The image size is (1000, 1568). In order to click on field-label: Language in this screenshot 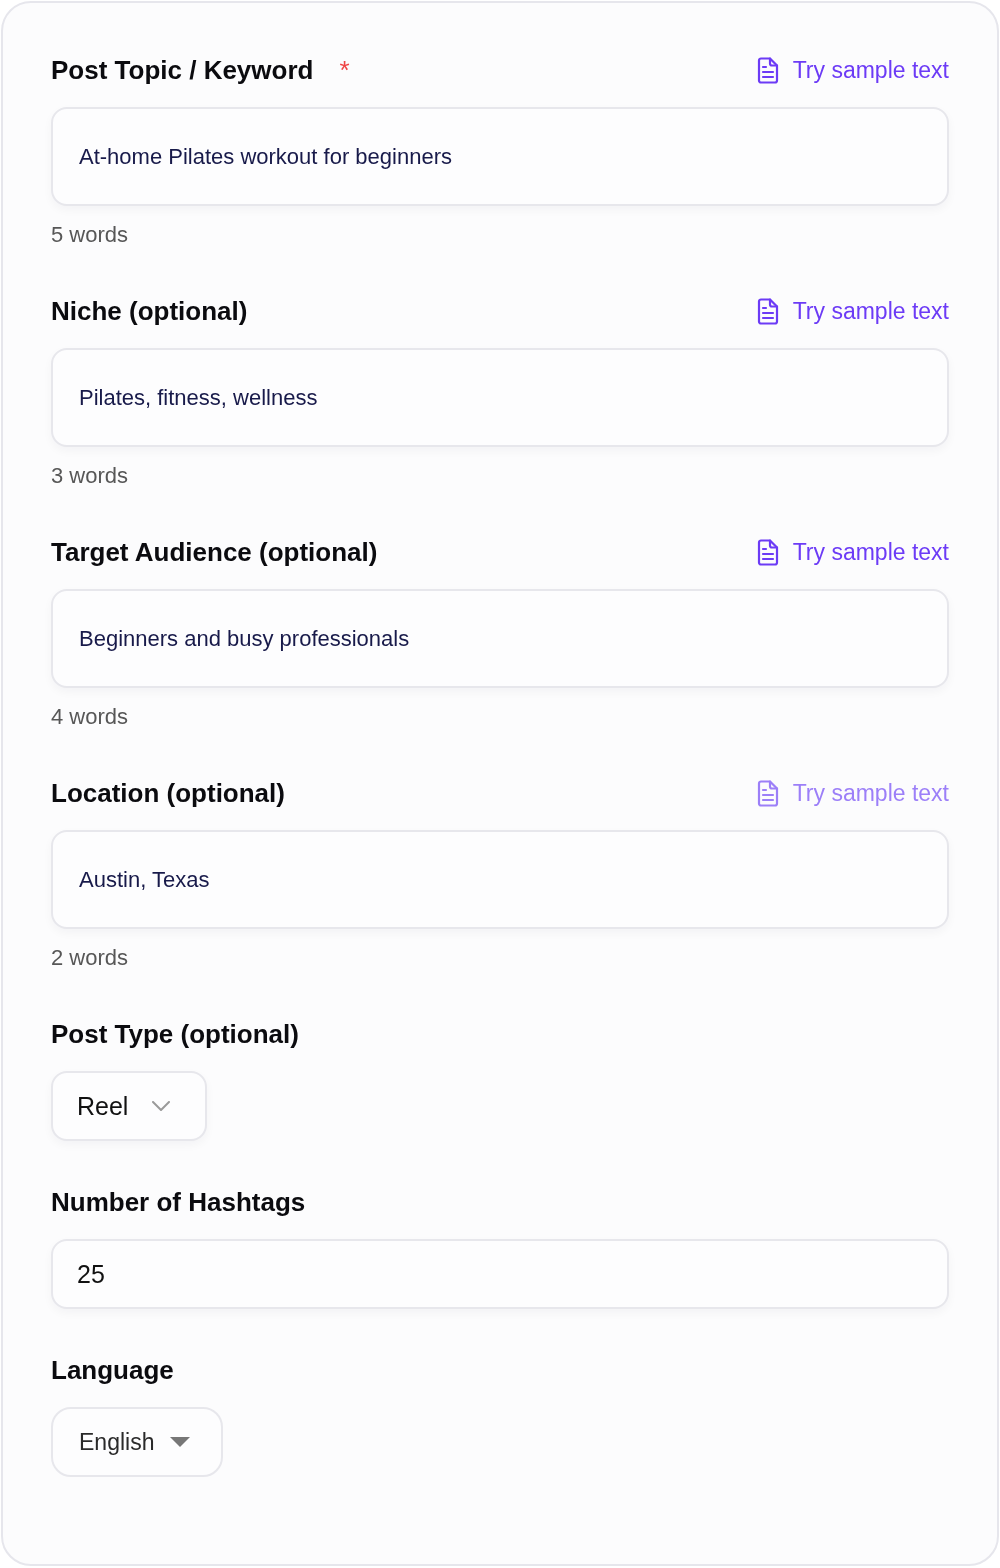, I will do `click(112, 1370)`.